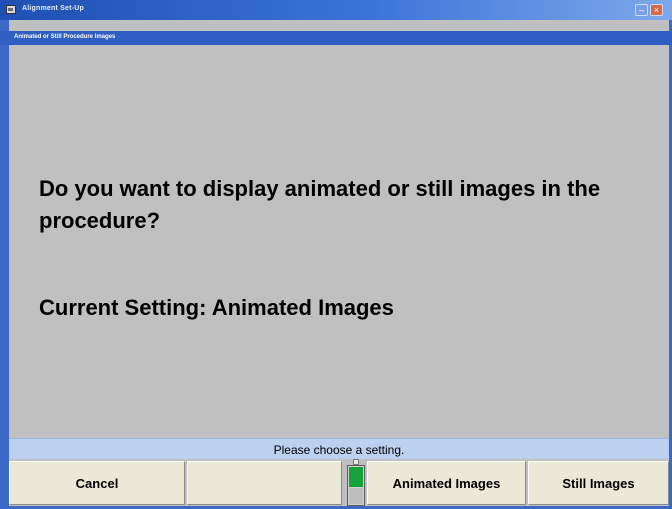  I want to click on toggle-indicator-icon, so click(356, 482).